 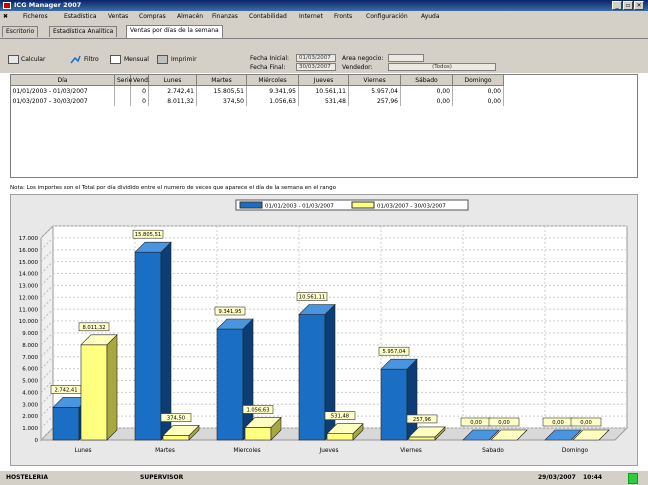 What do you see at coordinates (557, 477) in the screenshot?
I see `status-fecha: 29/03/2007` at bounding box center [557, 477].